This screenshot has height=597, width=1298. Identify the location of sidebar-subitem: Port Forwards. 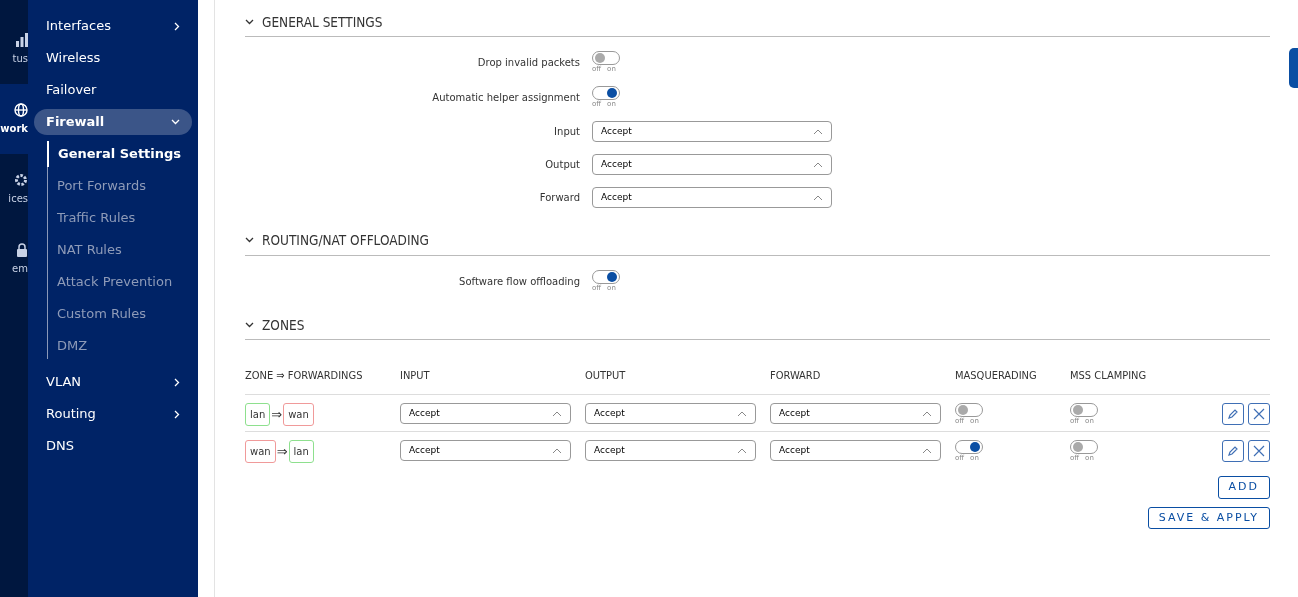
(120, 186).